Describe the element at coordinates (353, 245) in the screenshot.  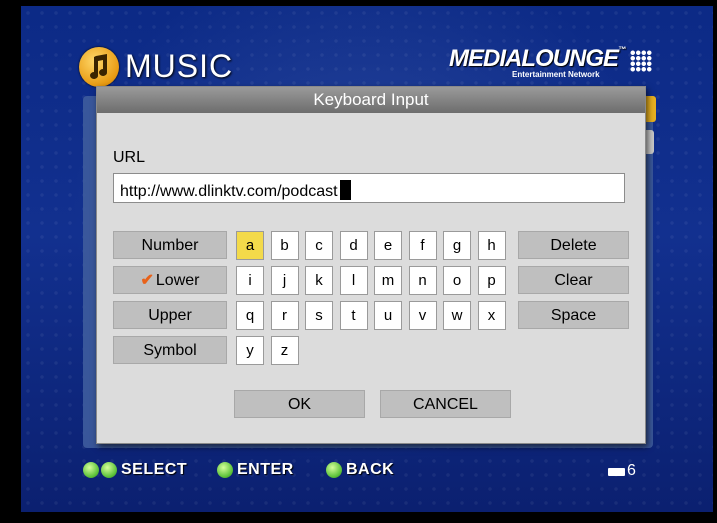
I see `key-d: d` at that location.